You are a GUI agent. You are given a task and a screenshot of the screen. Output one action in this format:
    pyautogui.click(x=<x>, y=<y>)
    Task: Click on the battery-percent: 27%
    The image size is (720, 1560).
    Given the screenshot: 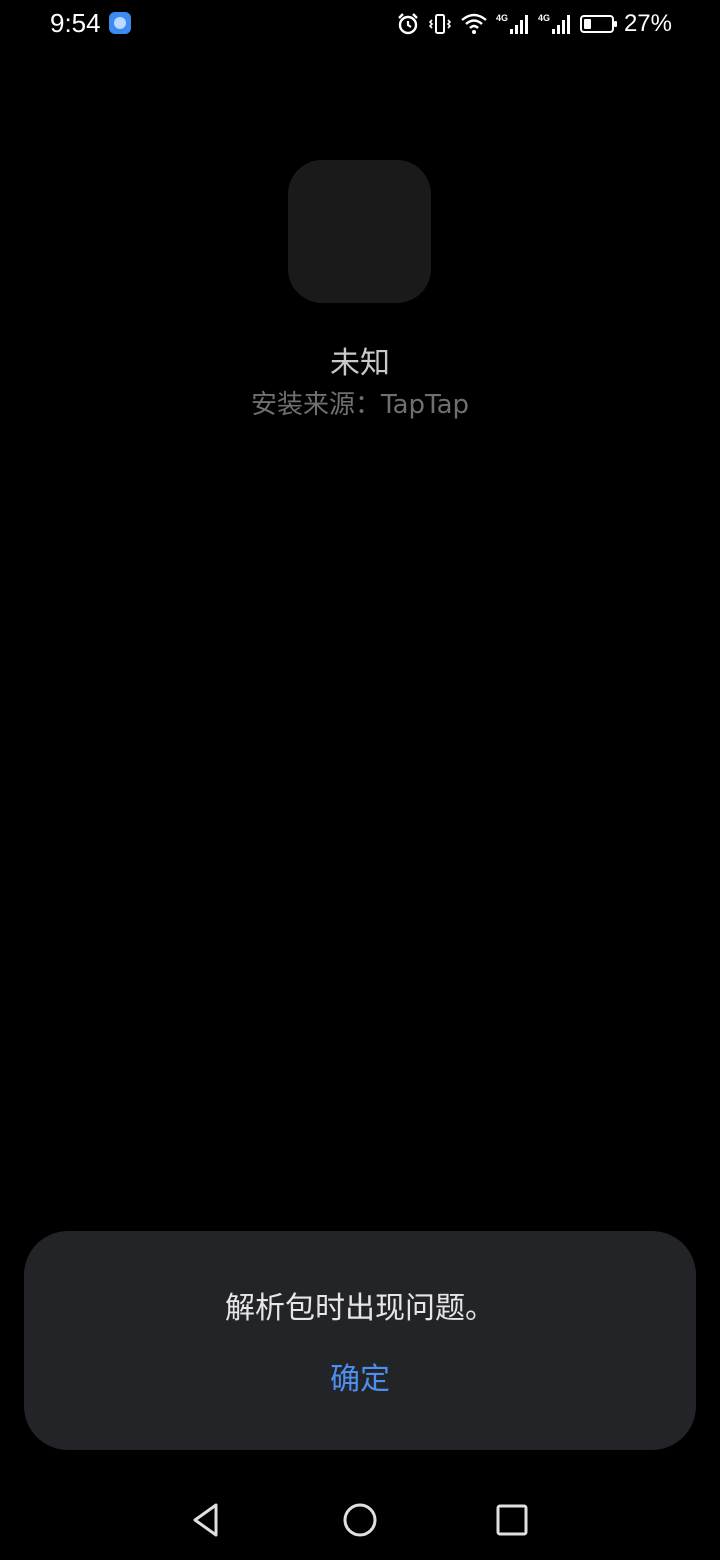 What is the action you would take?
    pyautogui.click(x=647, y=23)
    